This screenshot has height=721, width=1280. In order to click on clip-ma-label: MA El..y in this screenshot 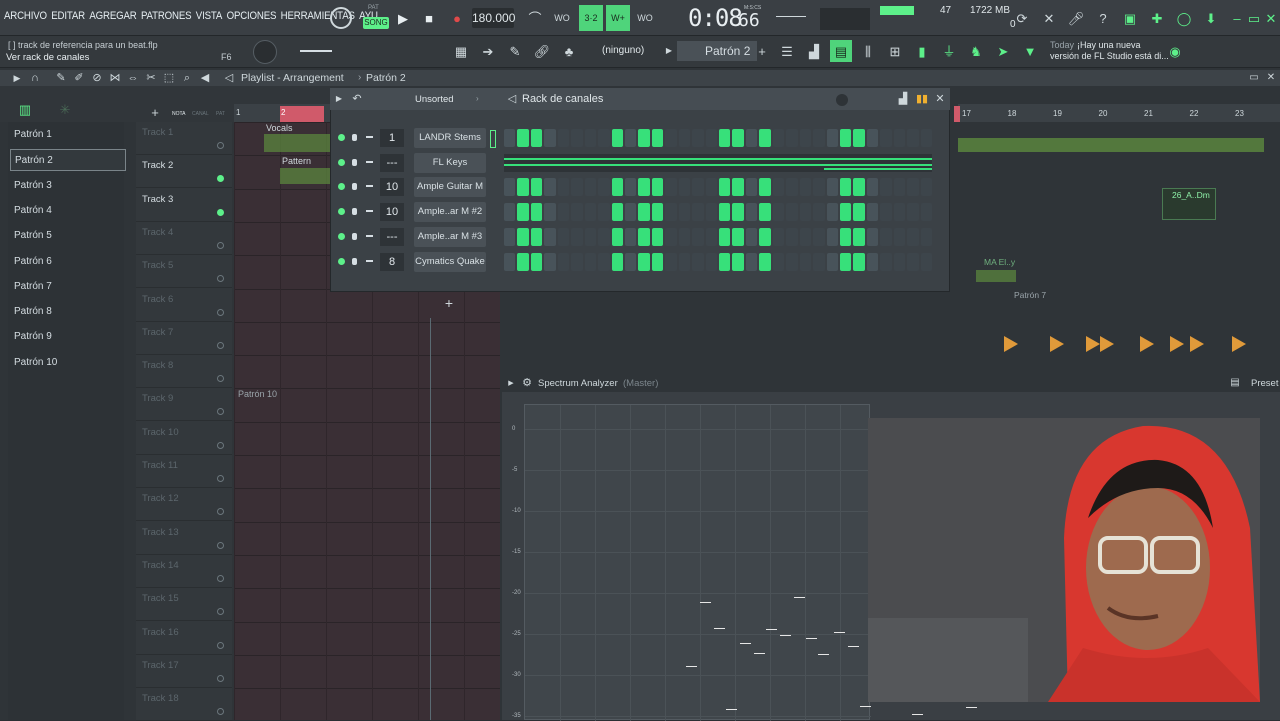, I will do `click(999, 262)`.